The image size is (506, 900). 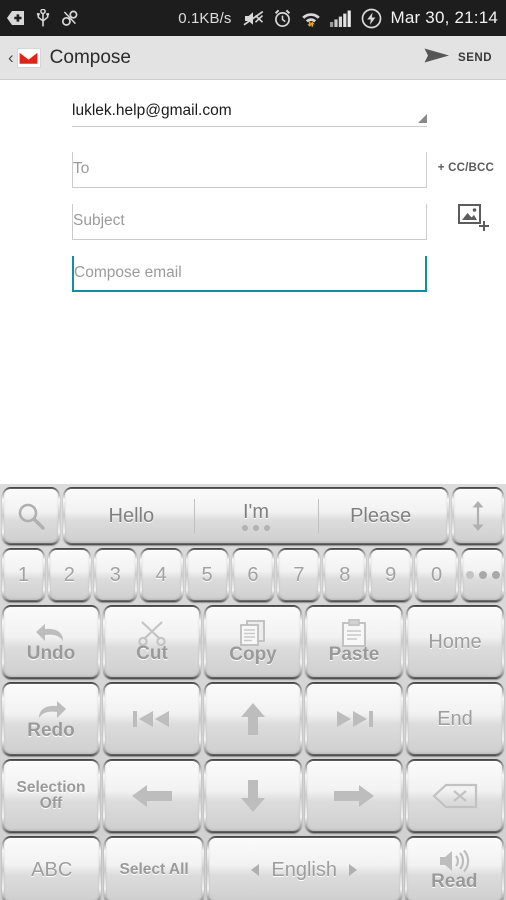 I want to click on send-arrow-icon, so click(x=437, y=58).